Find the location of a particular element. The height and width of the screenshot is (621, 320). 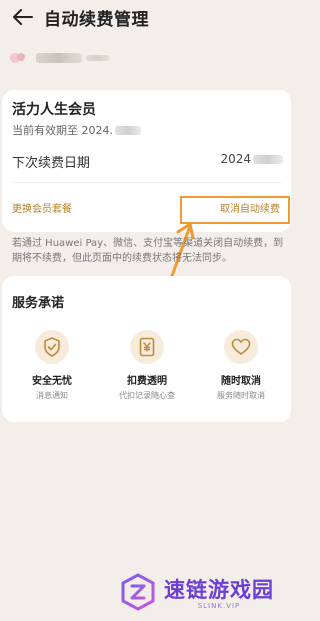

next-renewal-date-blurred is located at coordinates (268, 159).